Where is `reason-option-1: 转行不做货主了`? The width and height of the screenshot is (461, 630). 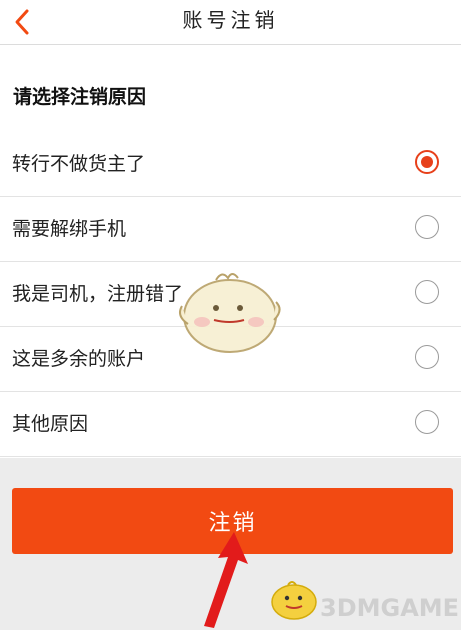 reason-option-1: 转行不做货主了 is located at coordinates (230, 164).